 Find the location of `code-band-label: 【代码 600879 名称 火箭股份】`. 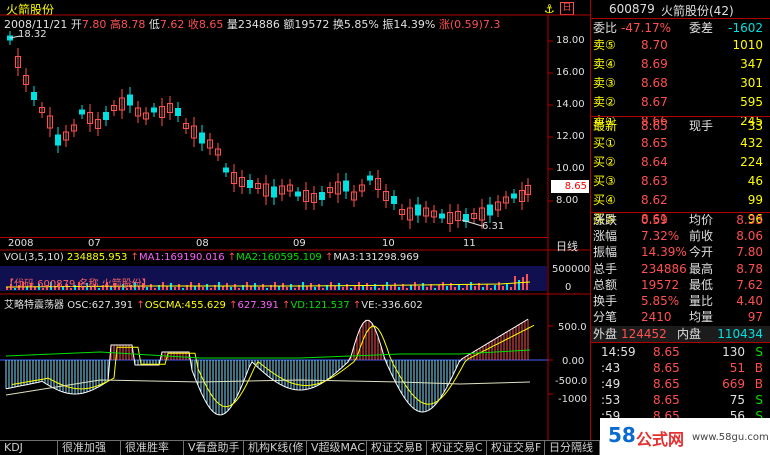

code-band-label: 【代码 600879 名称 火箭股份】 is located at coordinates (78, 284).